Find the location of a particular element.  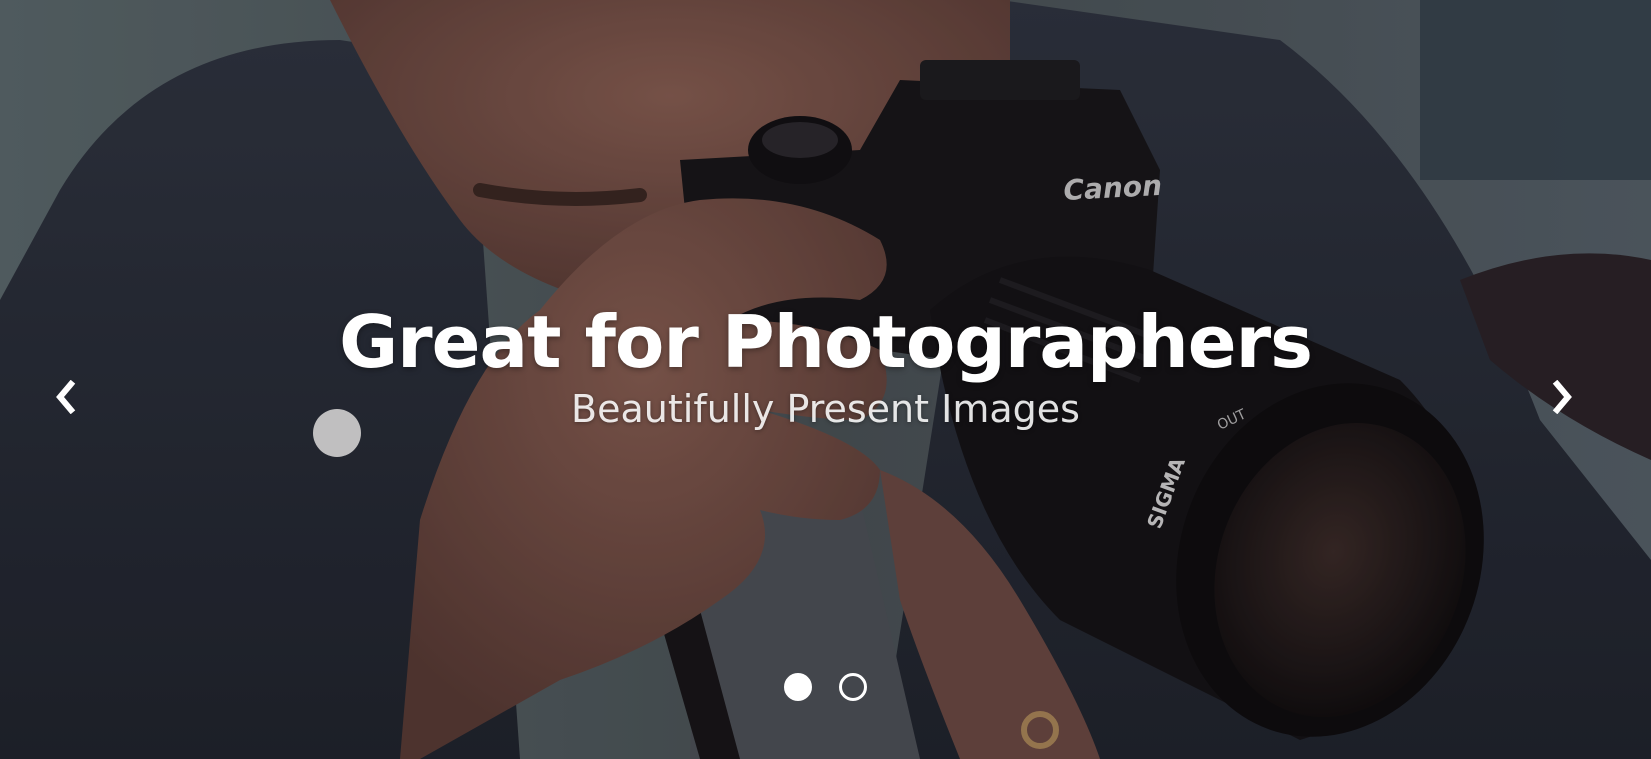

slide-title: Great for Photographers is located at coordinates (826, 342).